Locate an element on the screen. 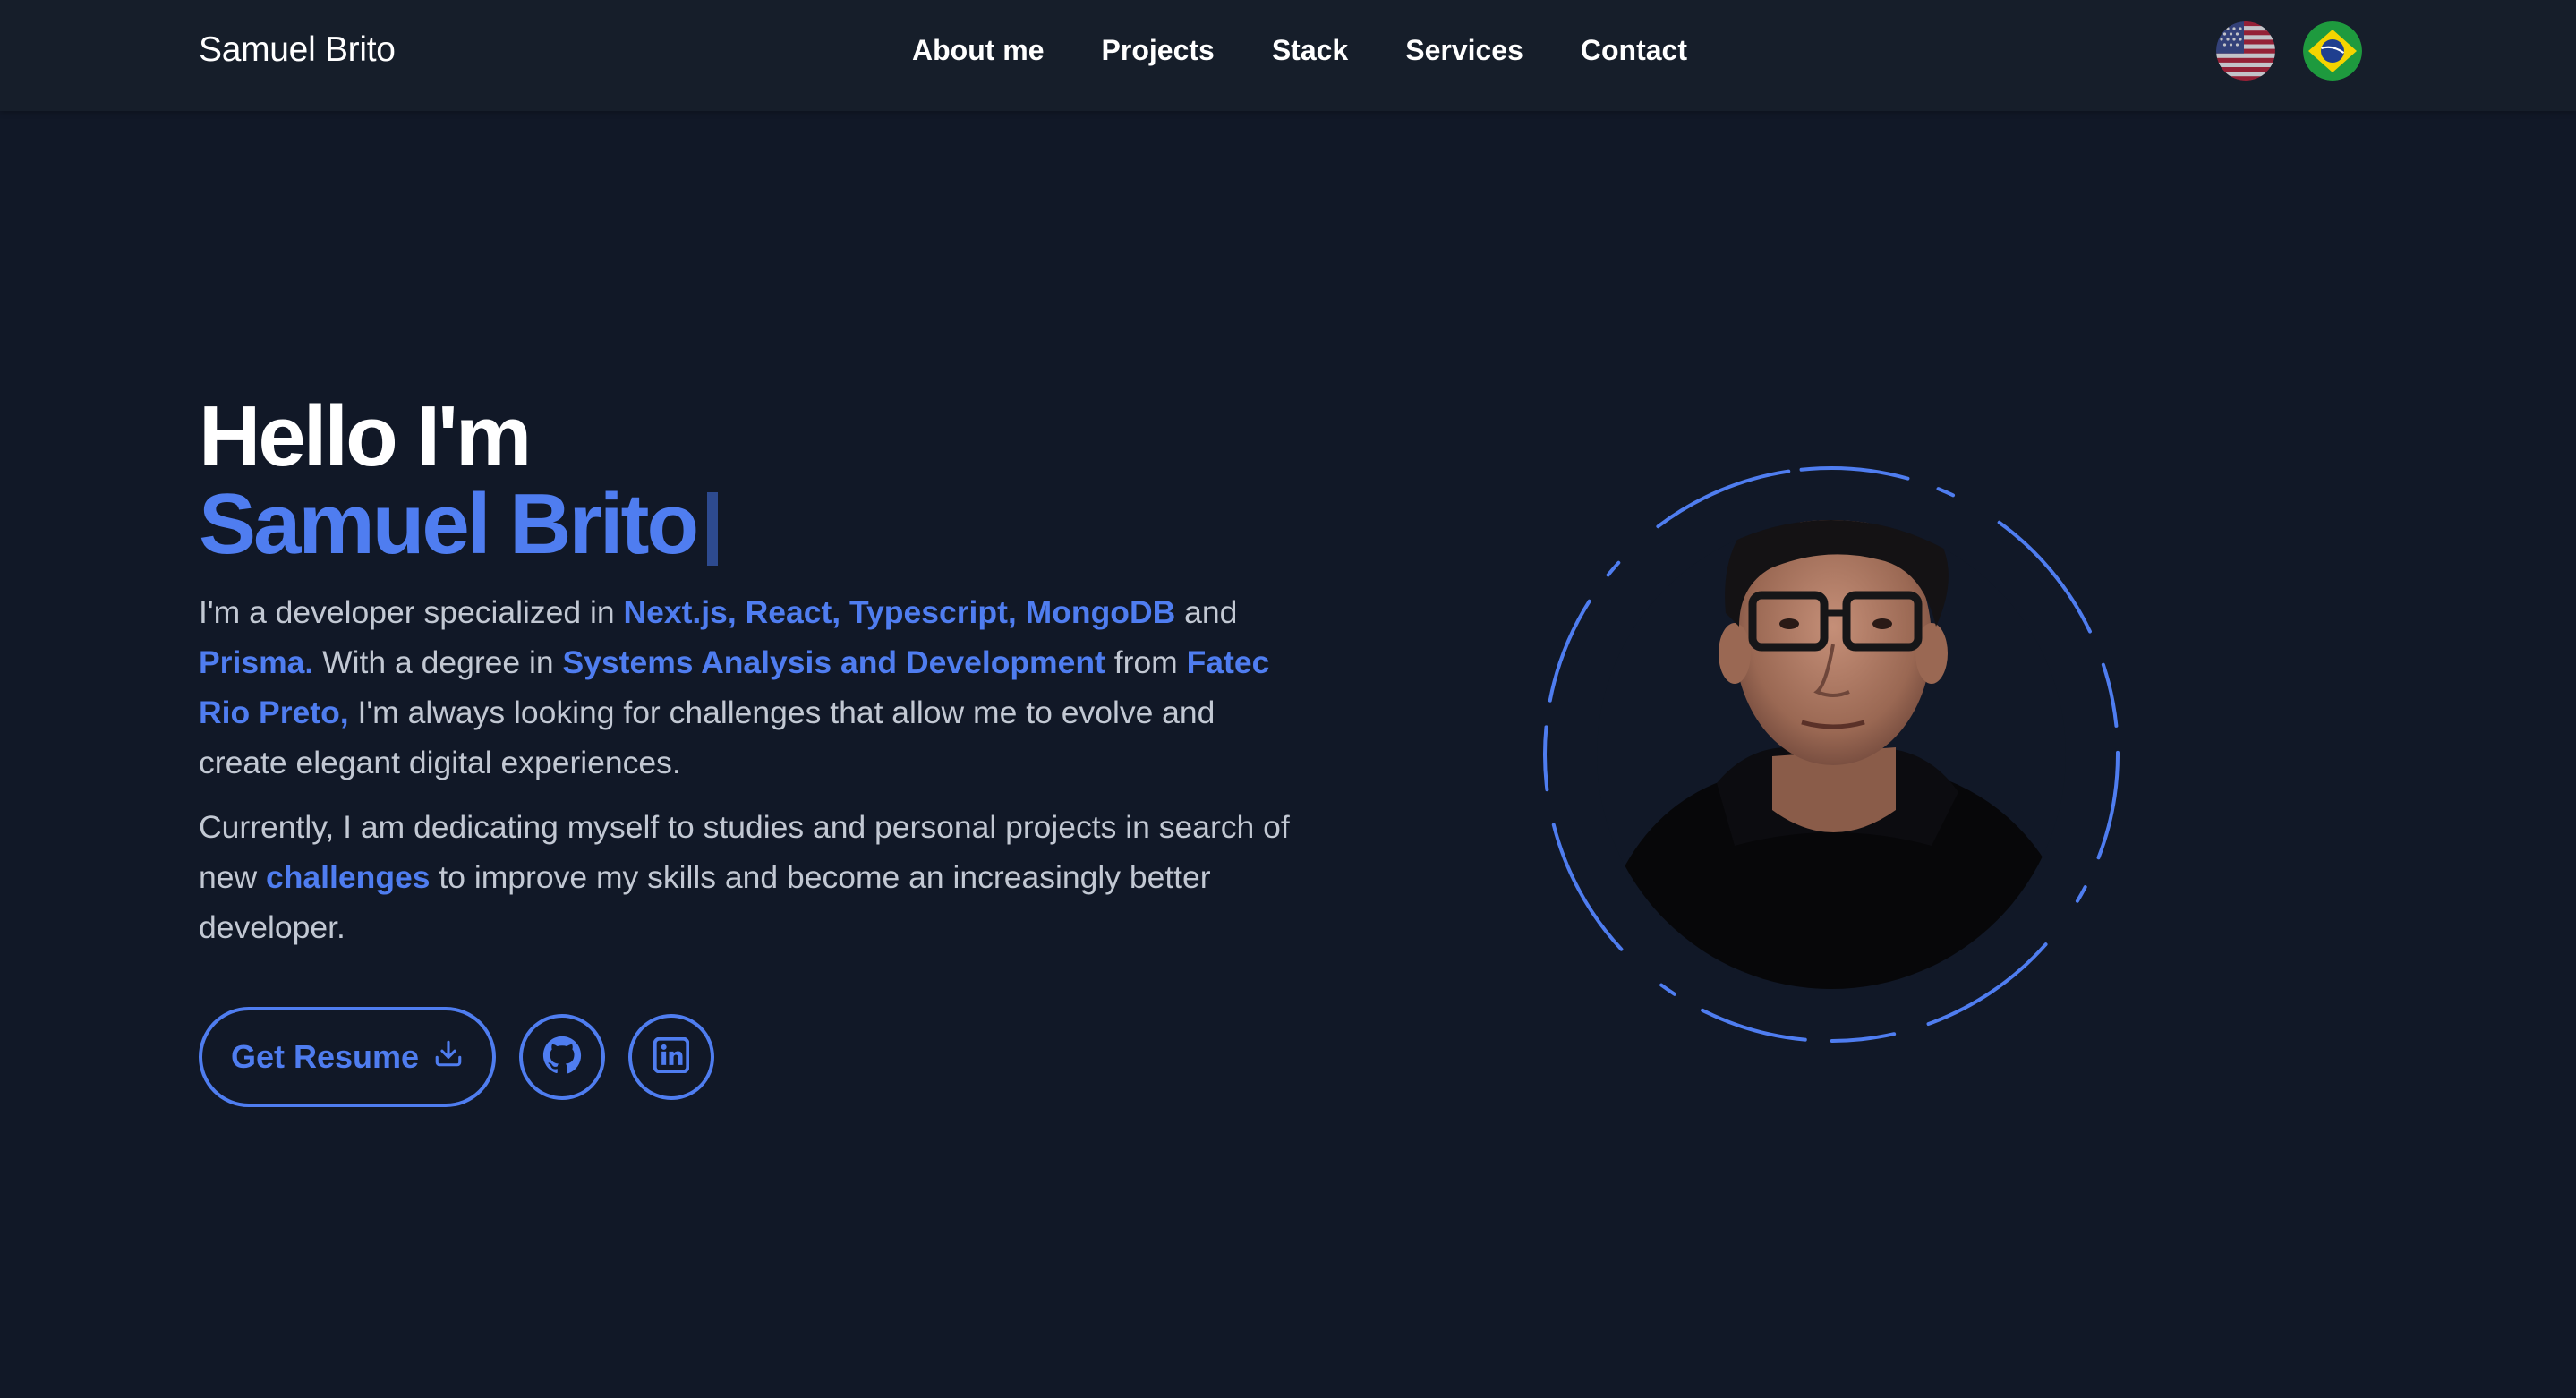  brazil-flag-icon is located at coordinates (2332, 51).